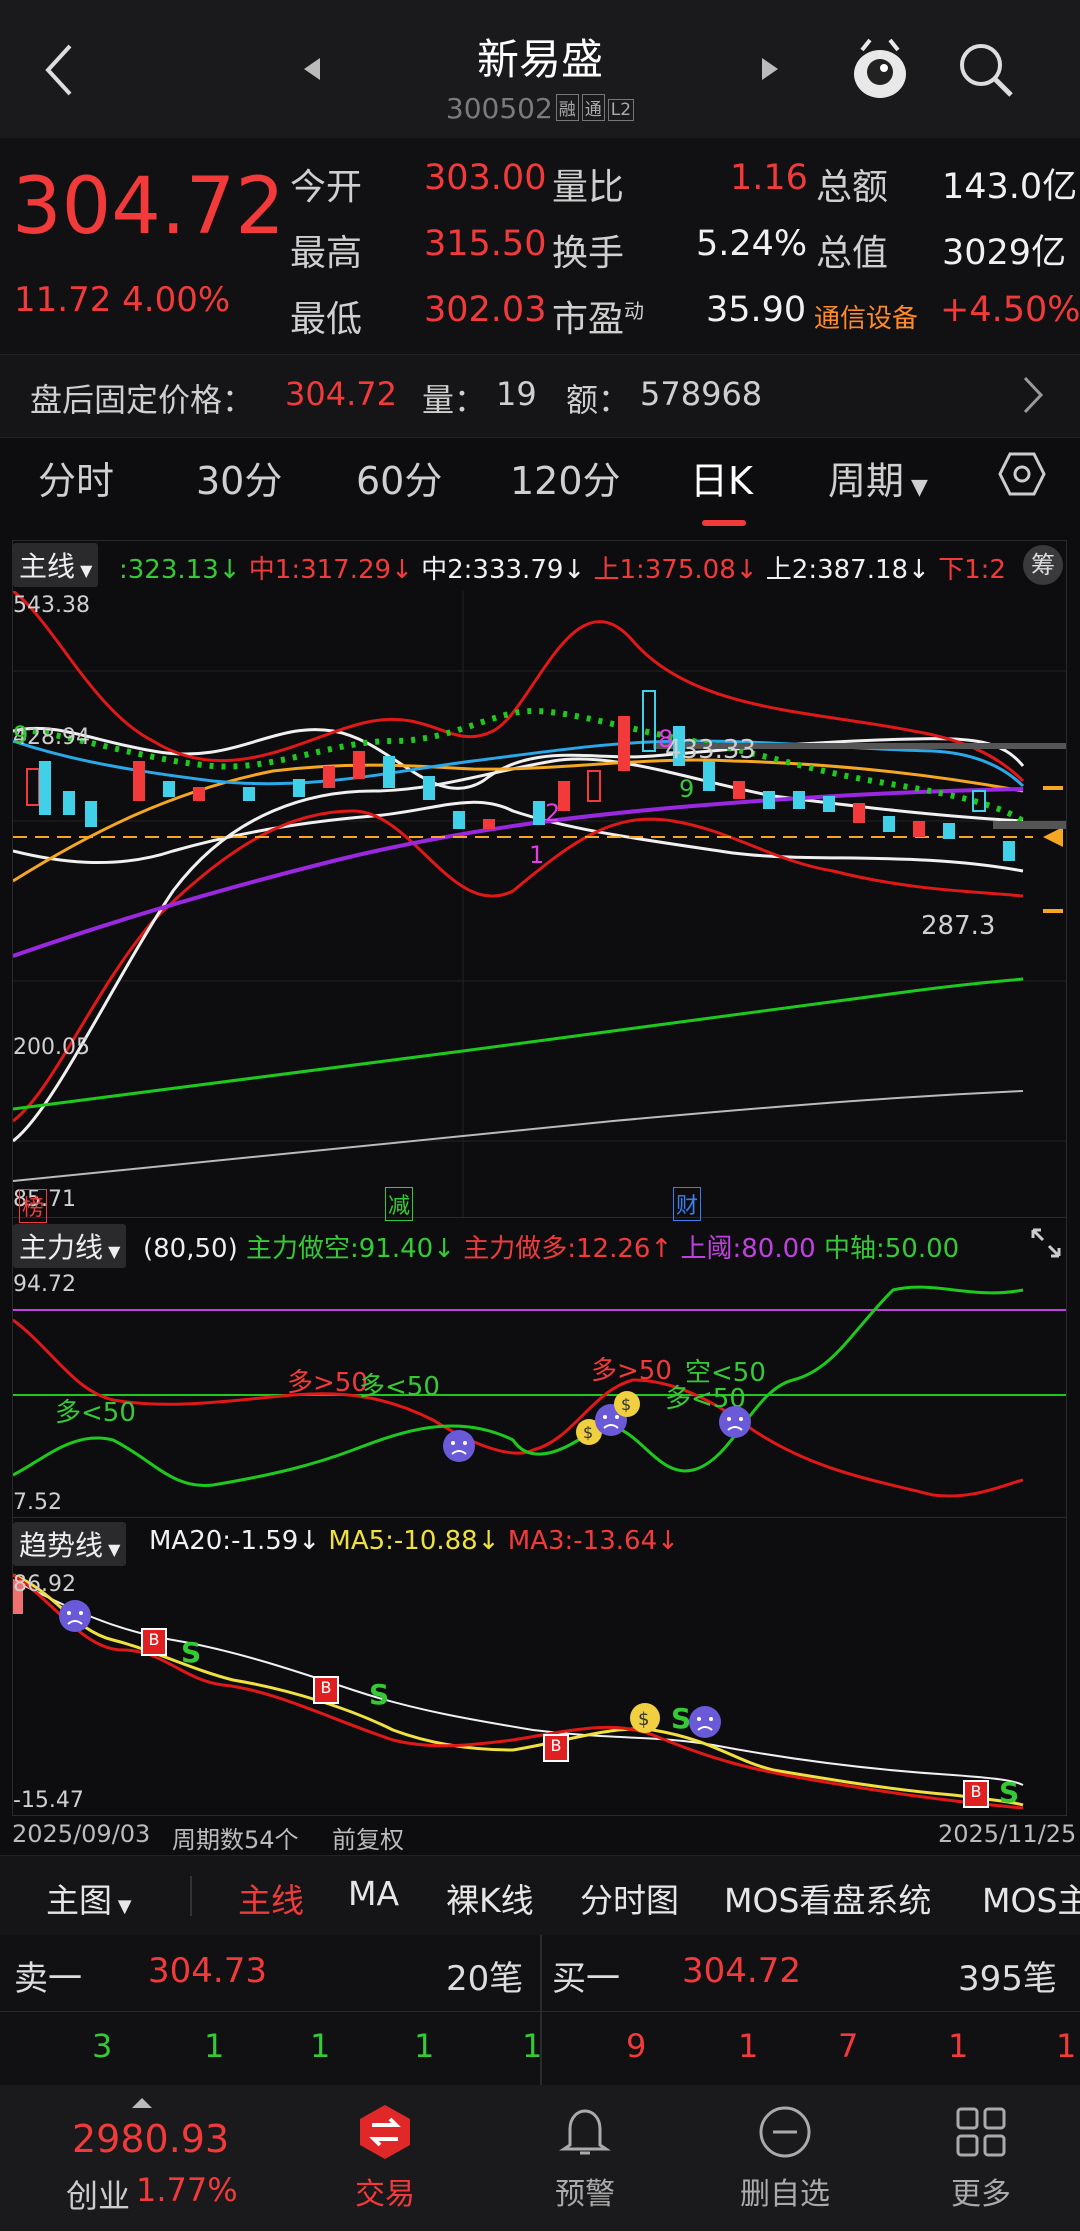 This screenshot has height=2231, width=1080. I want to click on subtab-mos-main: MOS主, so click(1031, 1898).